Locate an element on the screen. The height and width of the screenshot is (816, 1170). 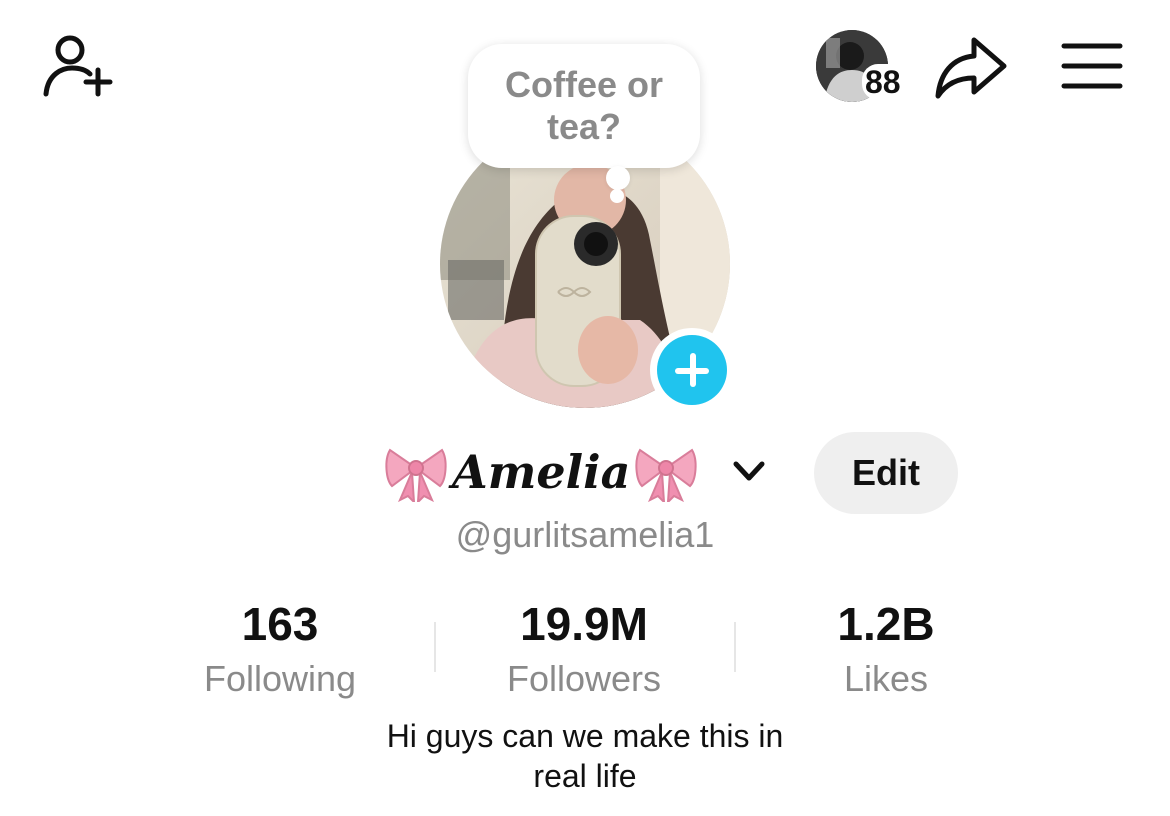
stat-label: Likes is located at coordinates (886, 678).